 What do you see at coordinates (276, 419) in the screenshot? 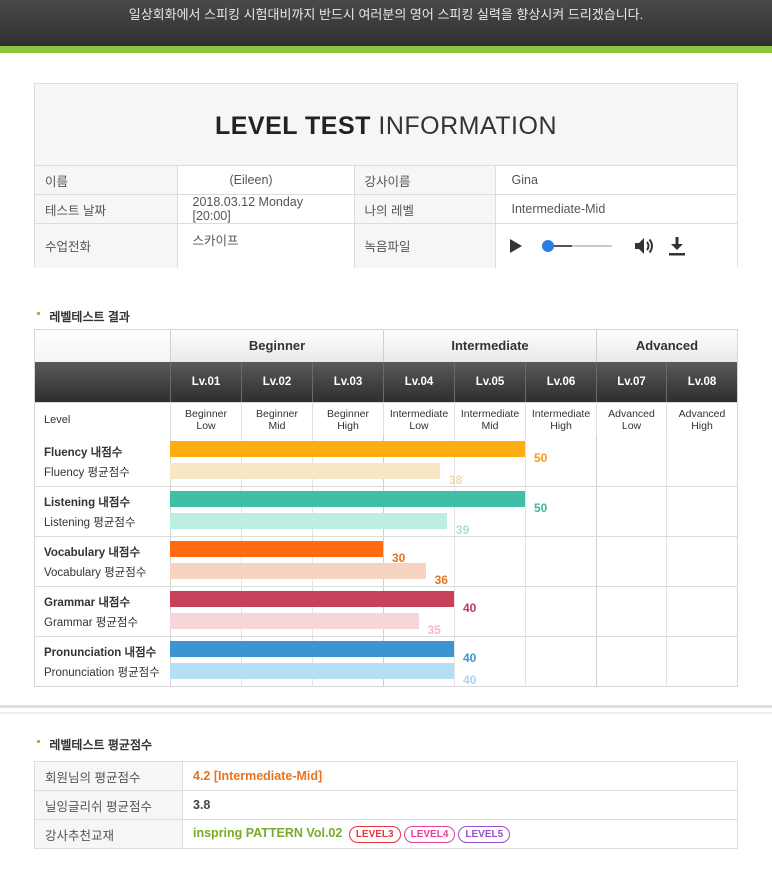
I see `level-name-2: Beginner Mid` at bounding box center [276, 419].